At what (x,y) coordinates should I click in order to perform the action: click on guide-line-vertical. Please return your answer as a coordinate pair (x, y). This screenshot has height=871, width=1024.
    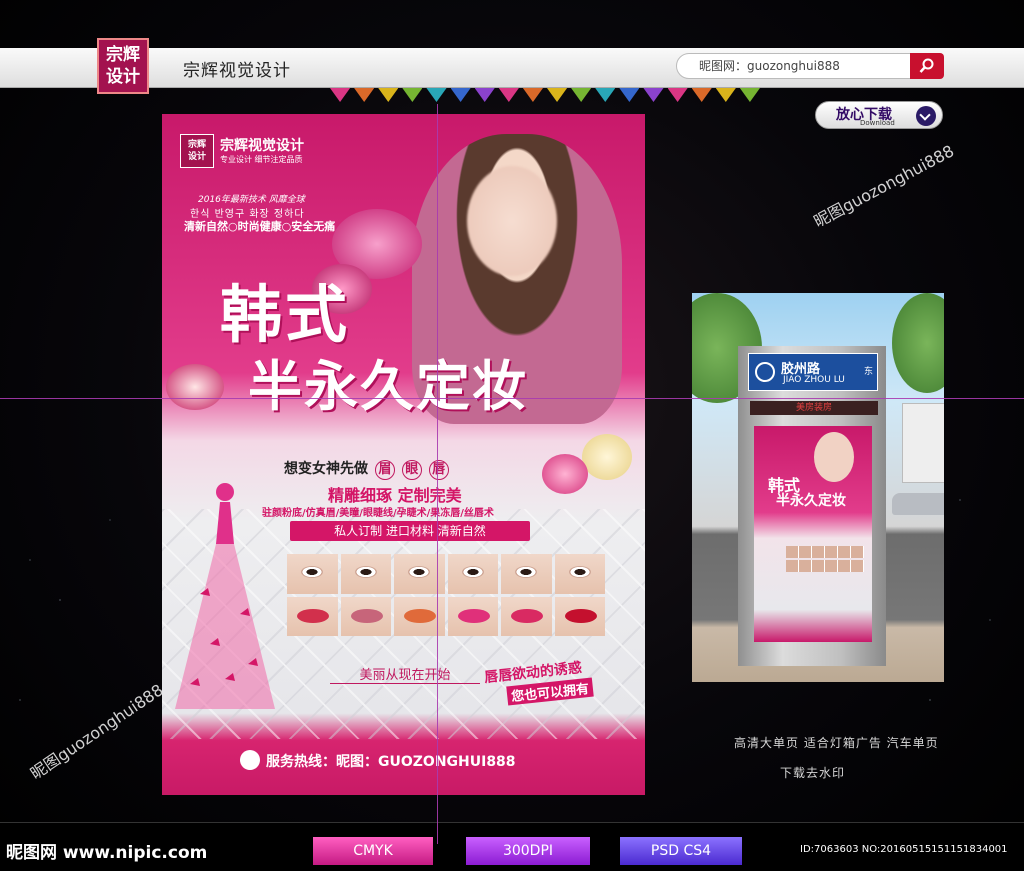
    Looking at the image, I should click on (437, 474).